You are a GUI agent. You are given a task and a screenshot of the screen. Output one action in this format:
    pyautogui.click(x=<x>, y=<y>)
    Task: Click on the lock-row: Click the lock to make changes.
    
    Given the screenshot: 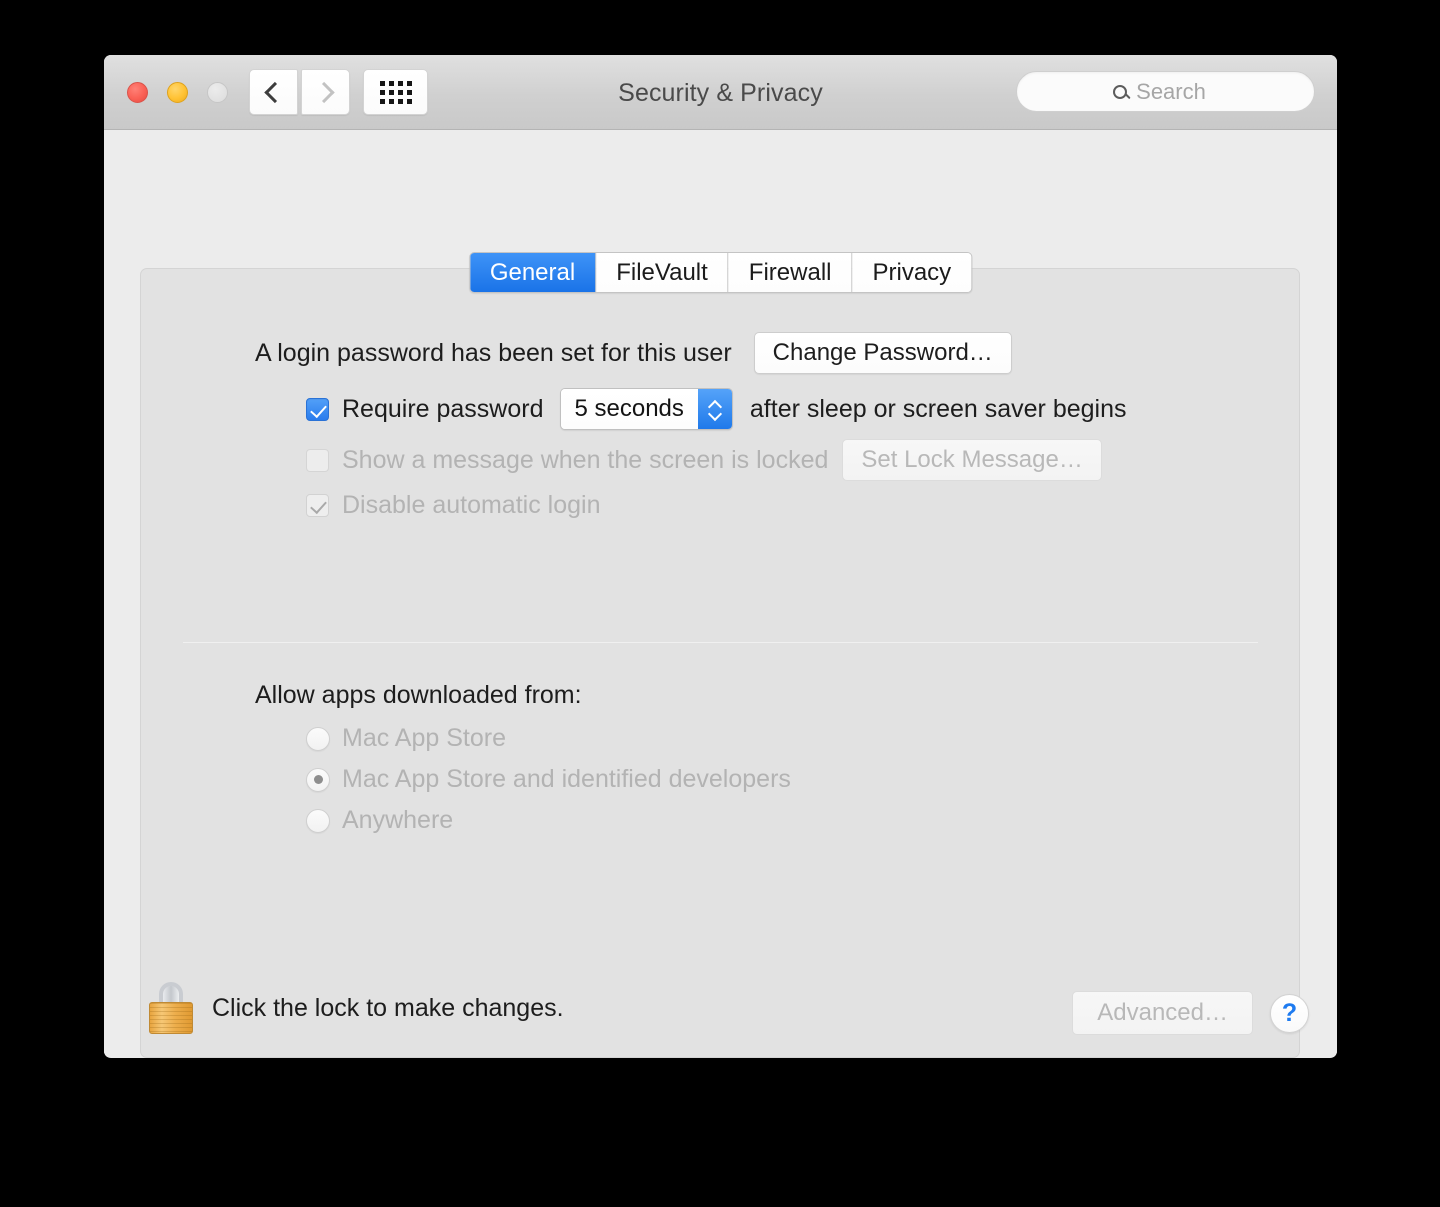 What is the action you would take?
    pyautogui.click(x=356, y=1008)
    